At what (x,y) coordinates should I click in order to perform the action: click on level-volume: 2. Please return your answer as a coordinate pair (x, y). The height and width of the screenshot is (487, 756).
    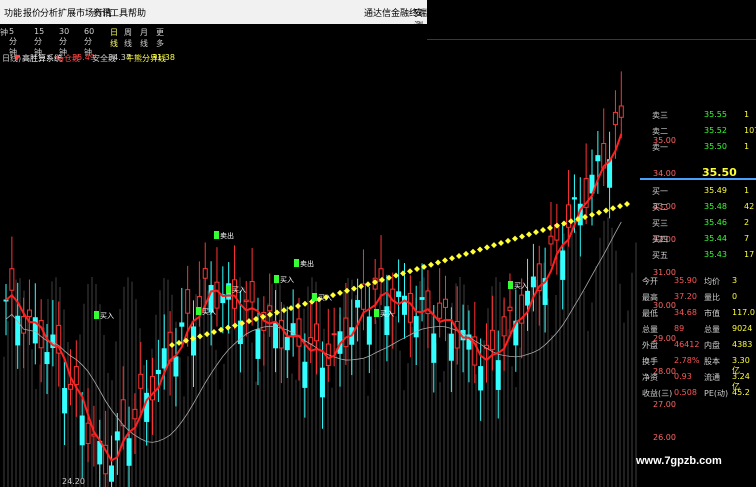
    Looking at the image, I should click on (747, 222).